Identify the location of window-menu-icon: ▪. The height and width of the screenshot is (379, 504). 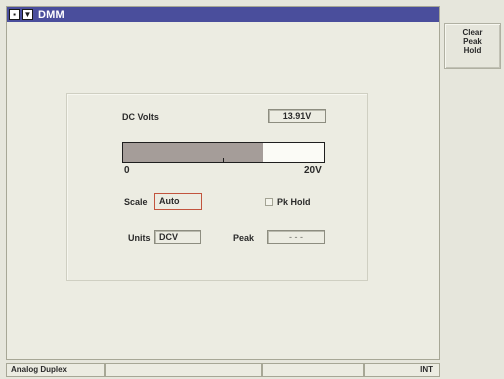
(14, 14).